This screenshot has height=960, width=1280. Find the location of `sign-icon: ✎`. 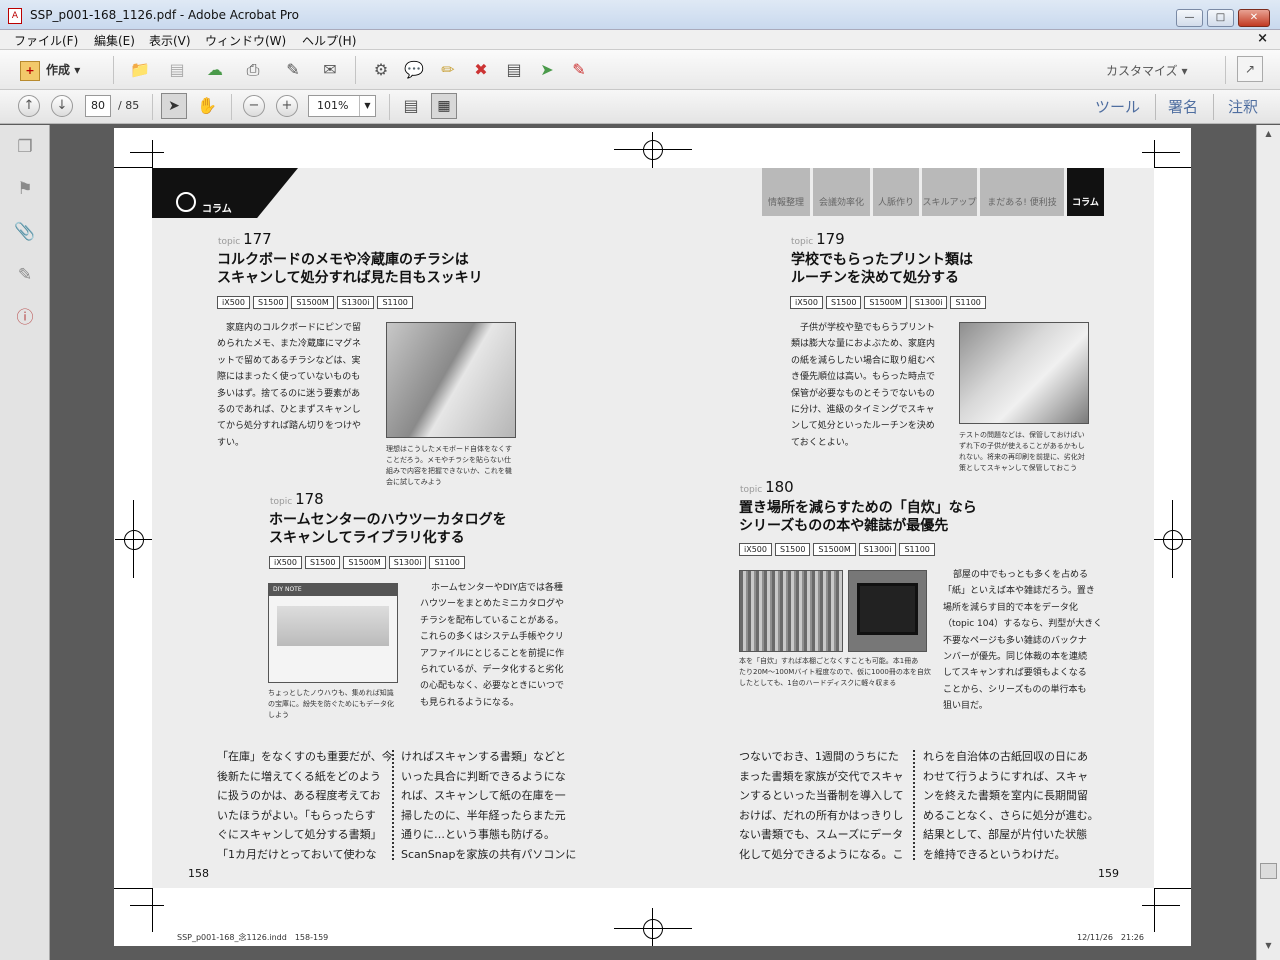

sign-icon: ✎ is located at coordinates (579, 70).